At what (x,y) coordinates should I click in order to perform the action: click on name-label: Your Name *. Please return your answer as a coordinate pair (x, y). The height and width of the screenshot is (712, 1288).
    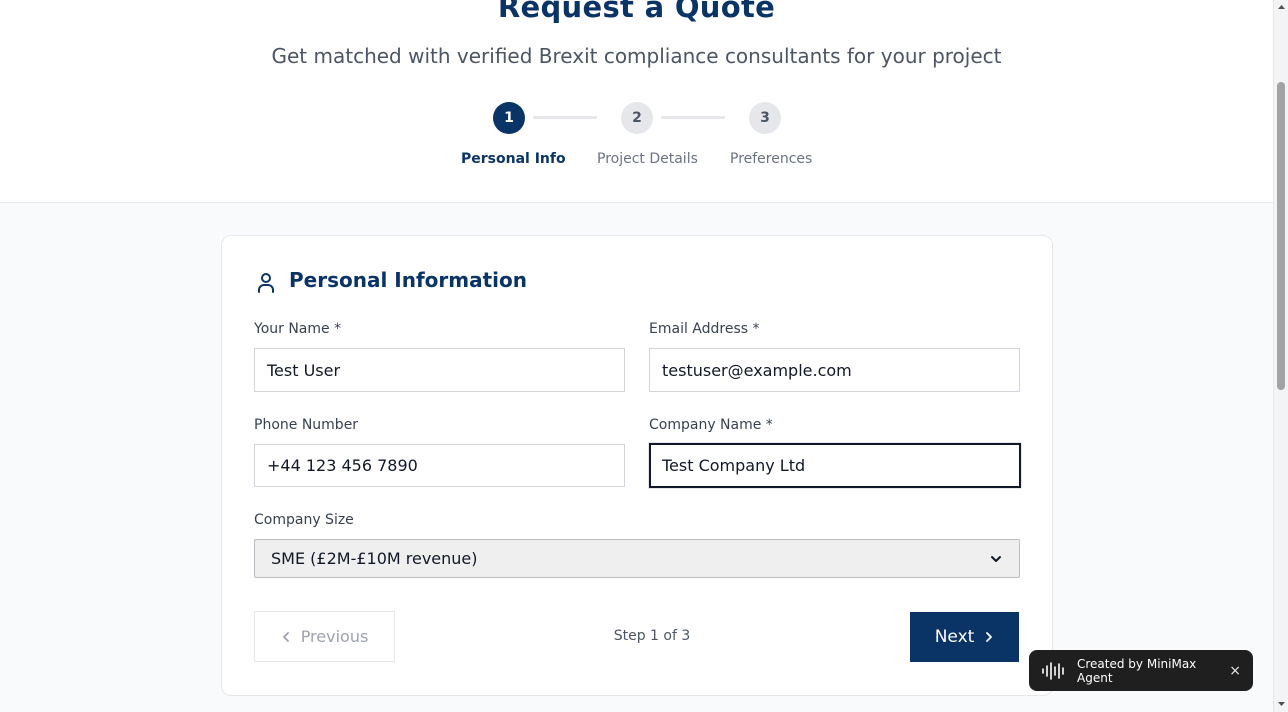
    Looking at the image, I should click on (298, 329).